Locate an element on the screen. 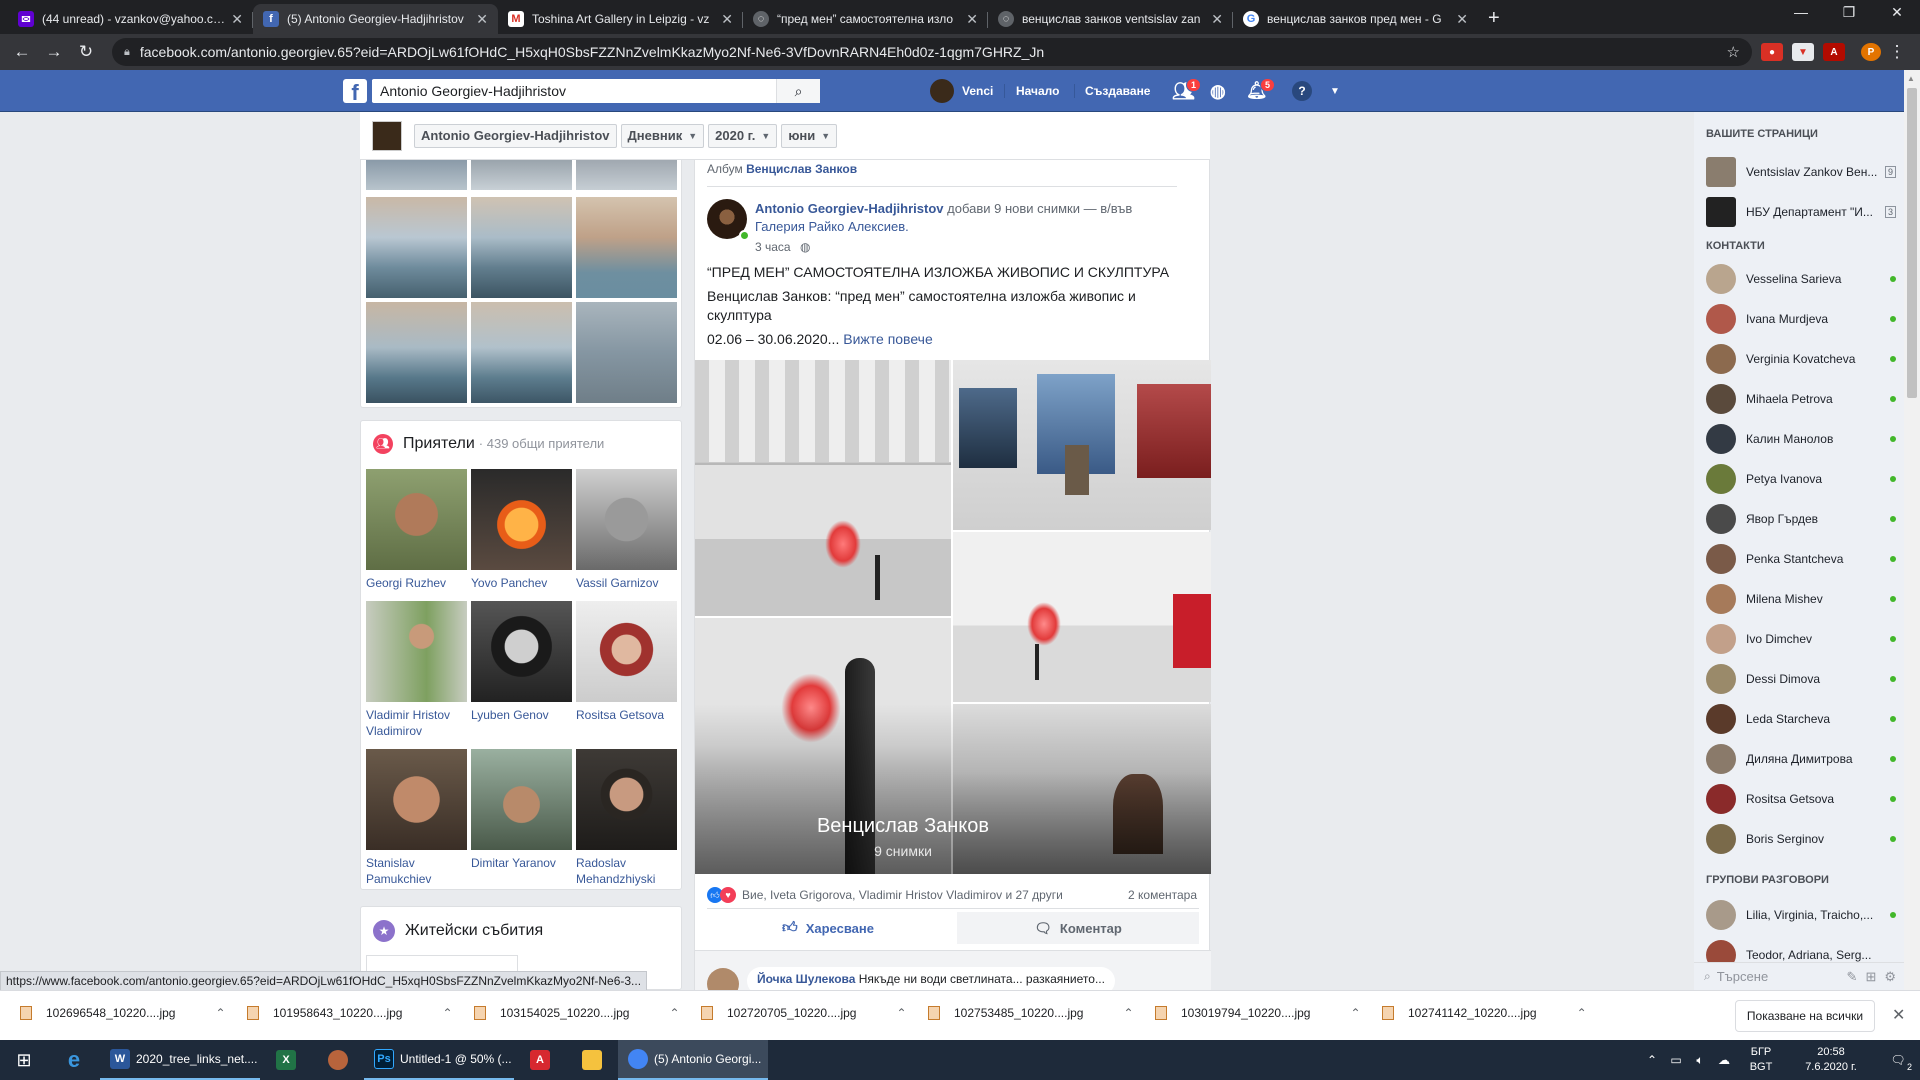 This screenshot has height=1080, width=1920. home-link: Начало is located at coordinates (1037, 91).